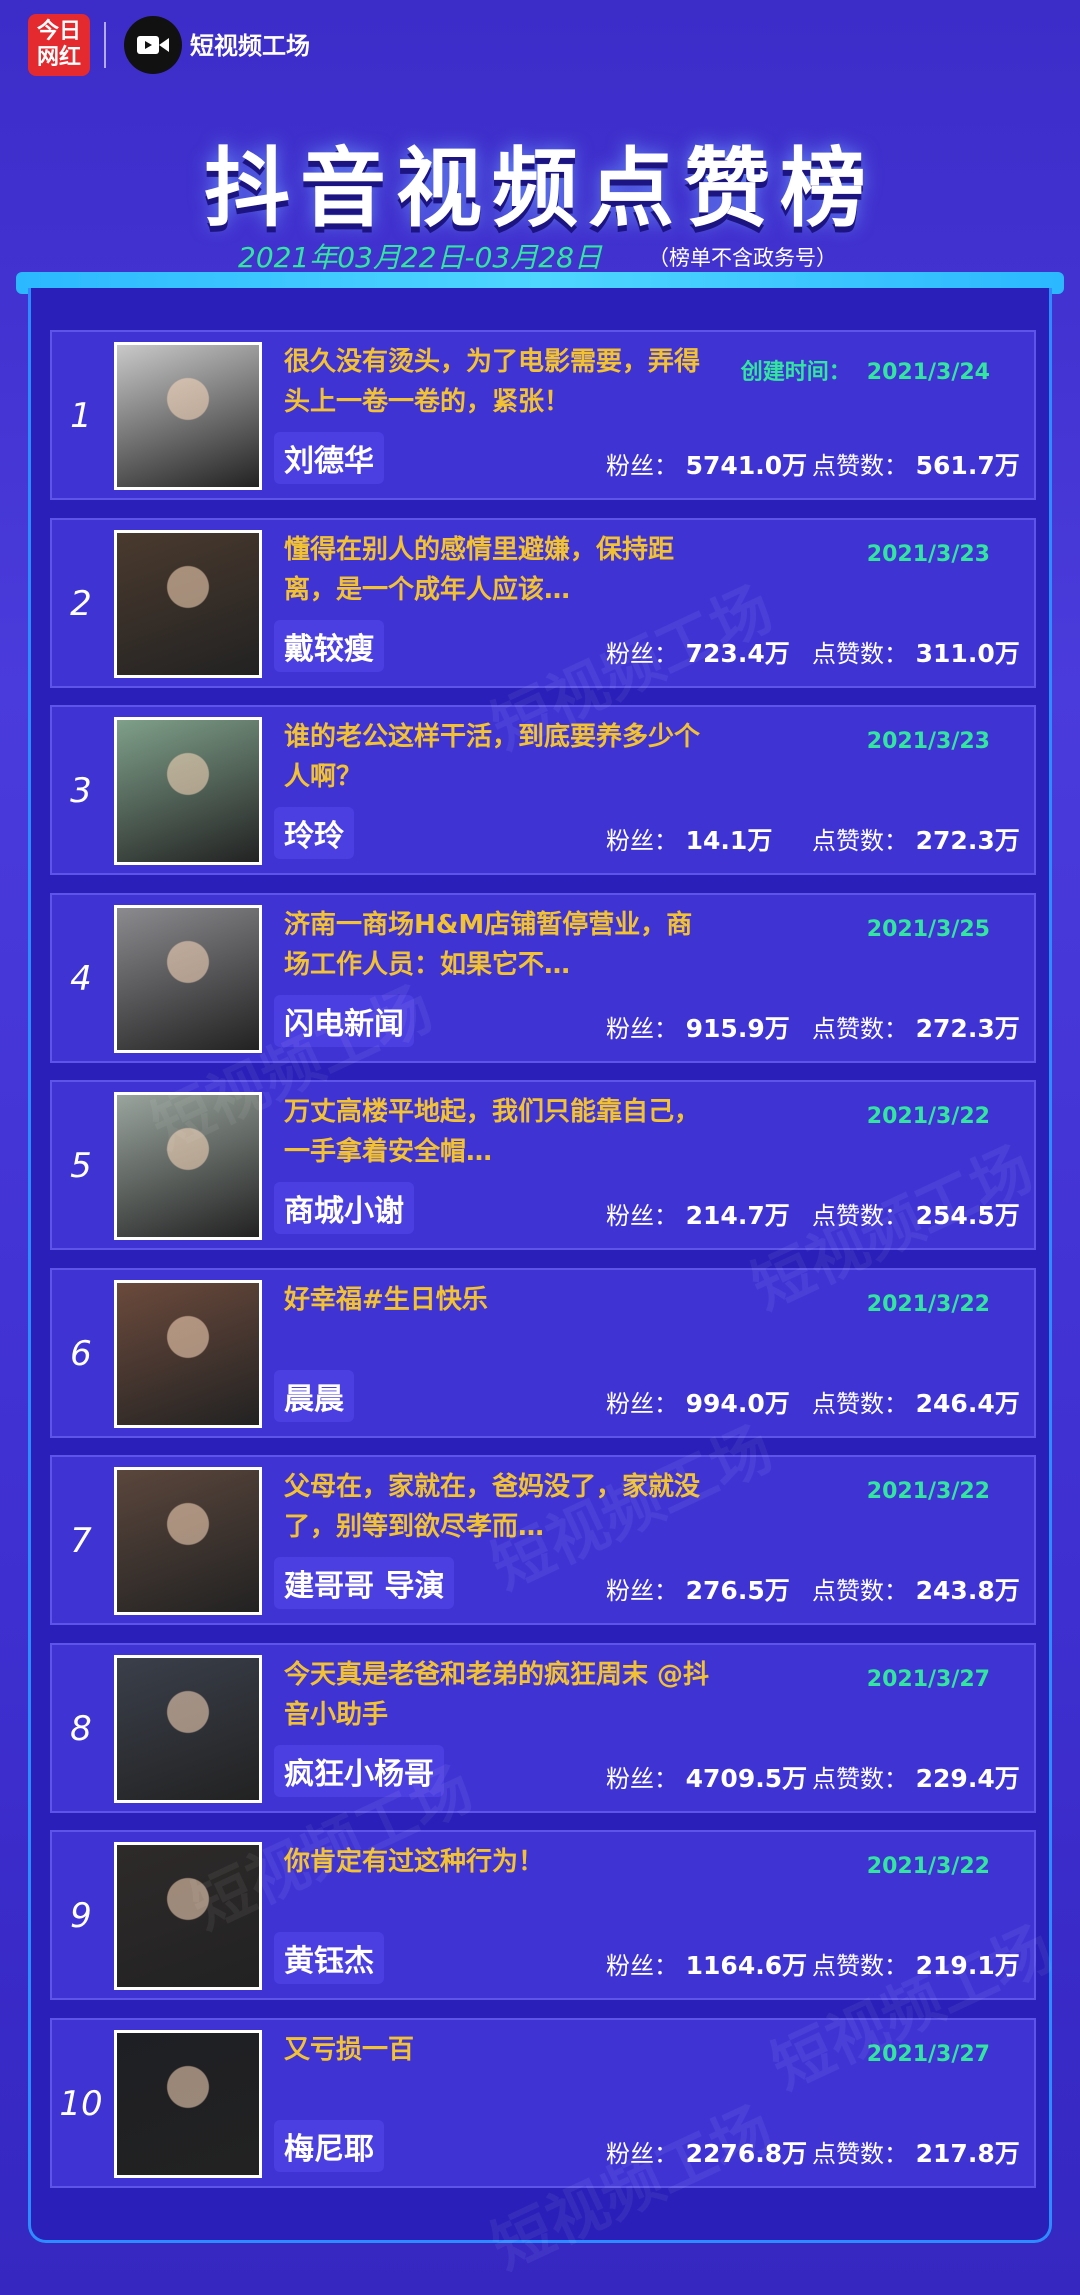  What do you see at coordinates (105, 45) in the screenshot?
I see `header-divider` at bounding box center [105, 45].